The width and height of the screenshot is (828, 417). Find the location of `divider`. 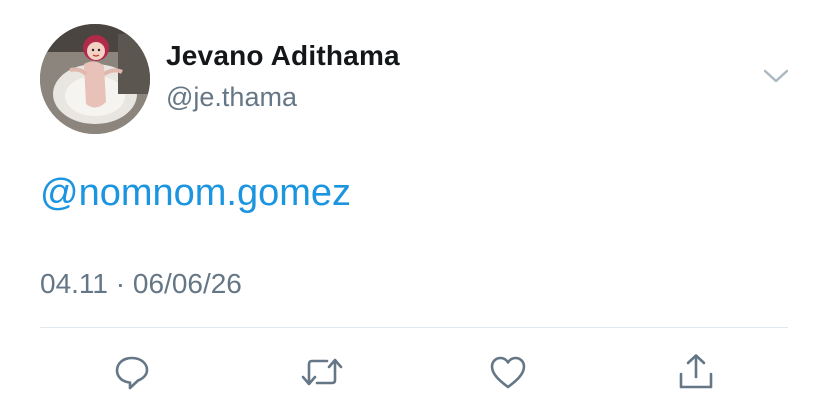

divider is located at coordinates (414, 327).